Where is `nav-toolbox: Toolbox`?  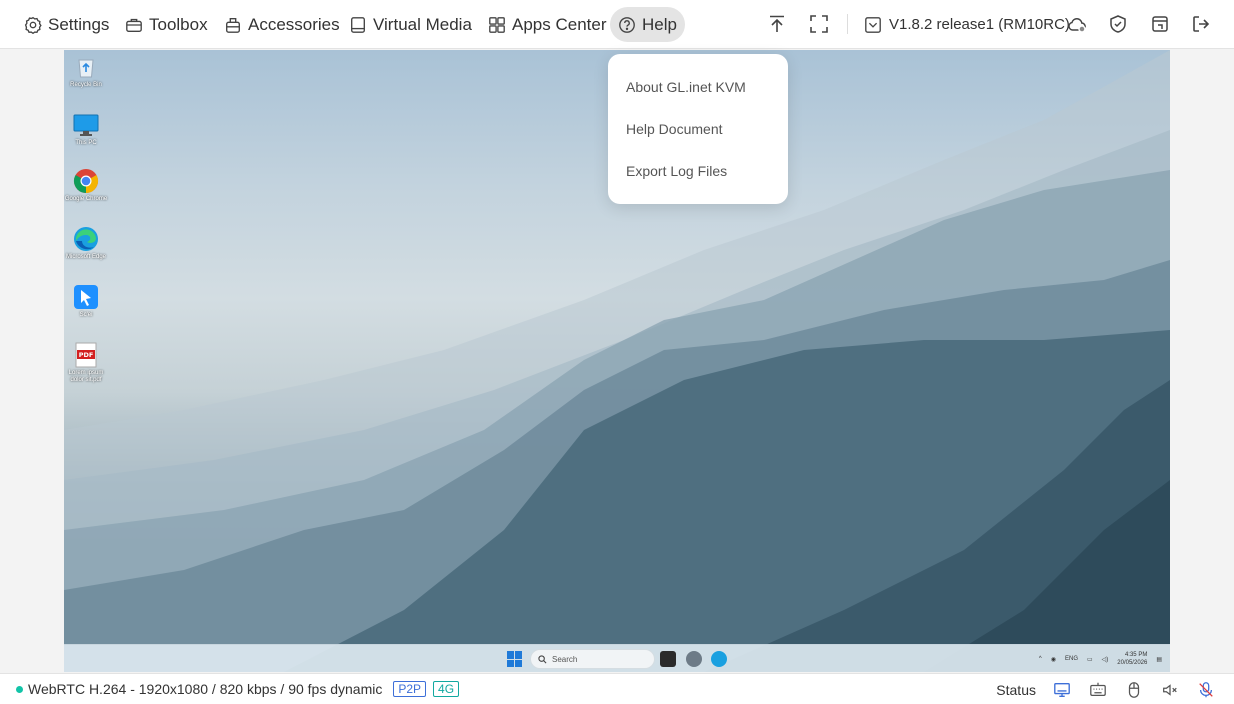
nav-toolbox: Toolbox is located at coordinates (166, 24).